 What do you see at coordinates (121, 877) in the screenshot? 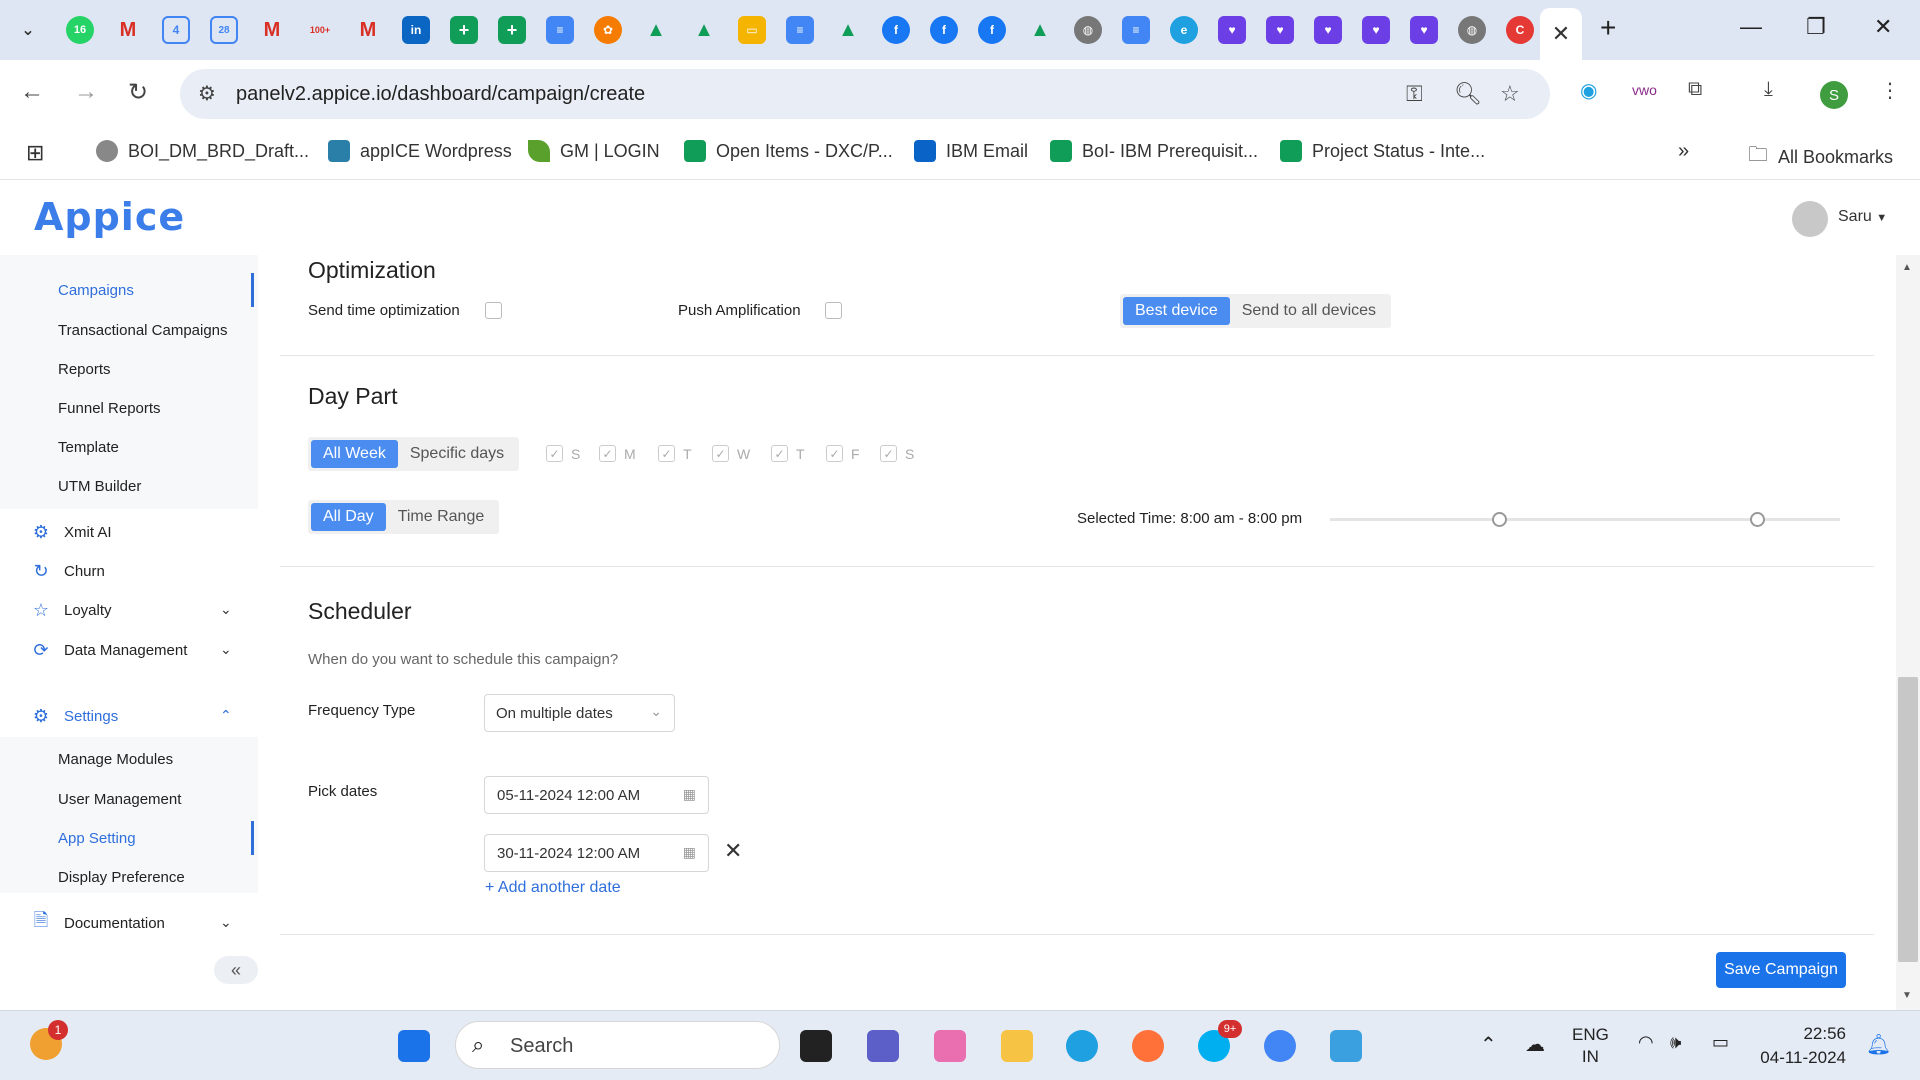
I see `sidebar-item-display-preference: Display Preference` at bounding box center [121, 877].